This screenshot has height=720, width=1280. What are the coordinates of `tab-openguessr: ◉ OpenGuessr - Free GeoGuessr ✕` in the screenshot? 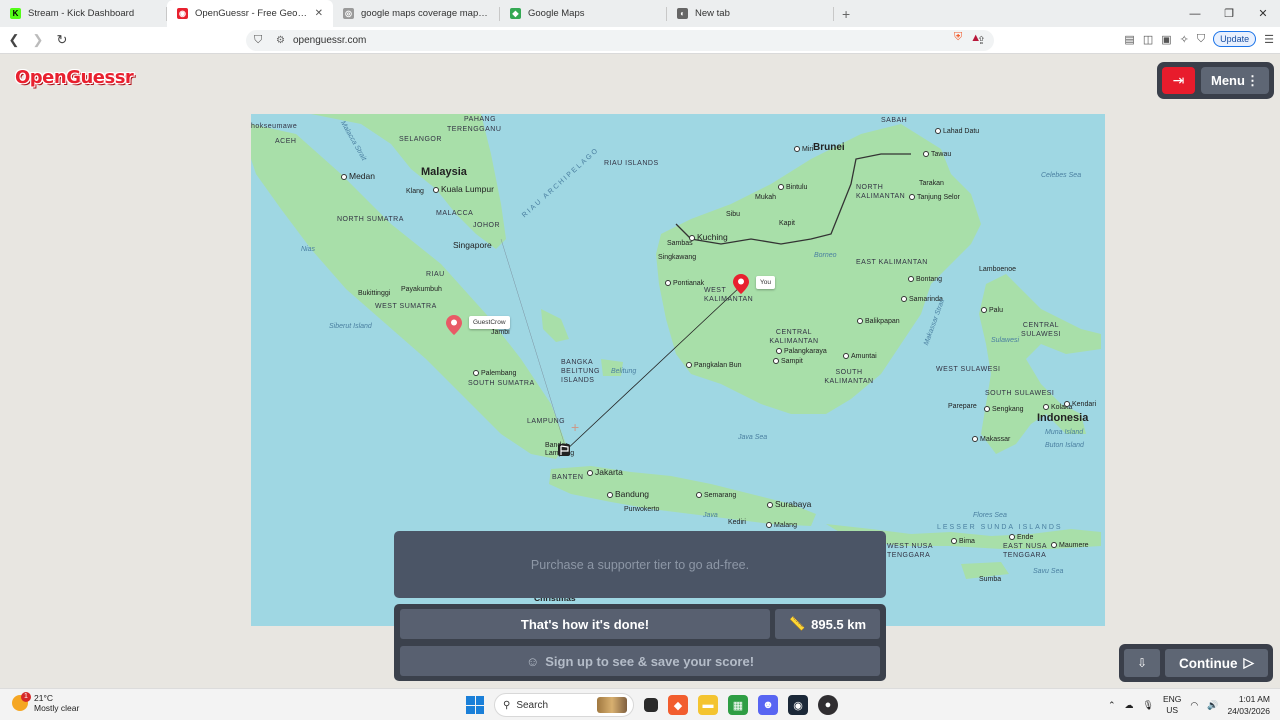 It's located at (250, 13).